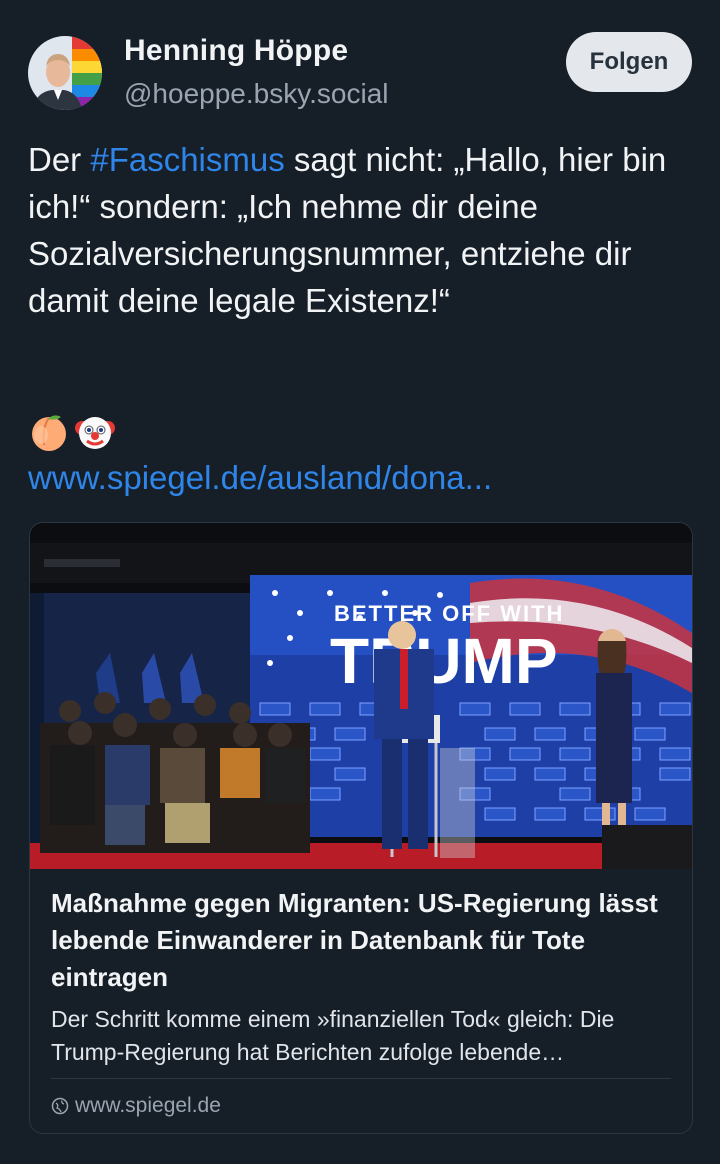 Image resolution: width=720 pixels, height=1164 pixels. I want to click on display-name: Henning Höppe, so click(236, 51).